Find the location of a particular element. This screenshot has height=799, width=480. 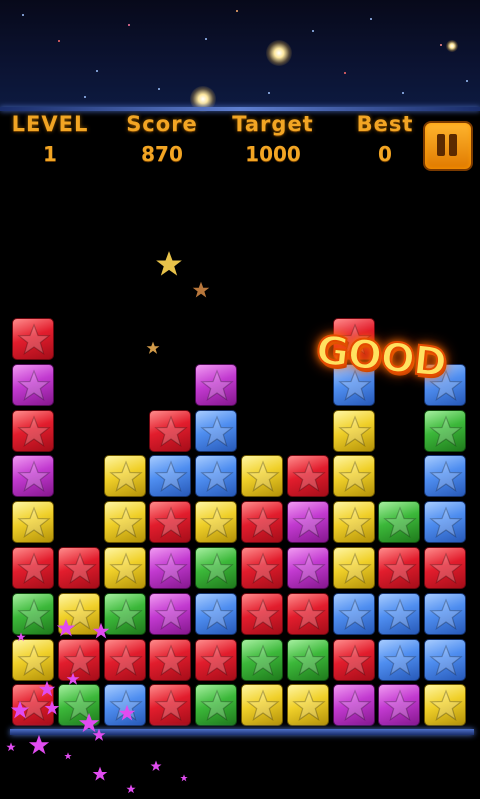

level-panel: LEVEL 1 is located at coordinates (50, 139).